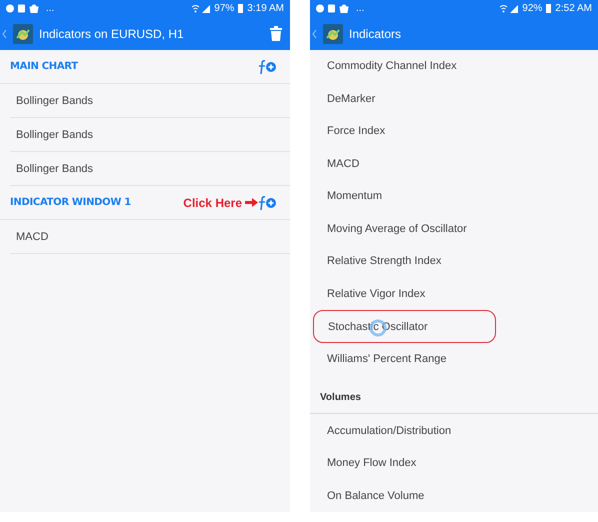 The height and width of the screenshot is (522, 598). What do you see at coordinates (265, 8) in the screenshot?
I see `status-time: 3:19 AM` at bounding box center [265, 8].